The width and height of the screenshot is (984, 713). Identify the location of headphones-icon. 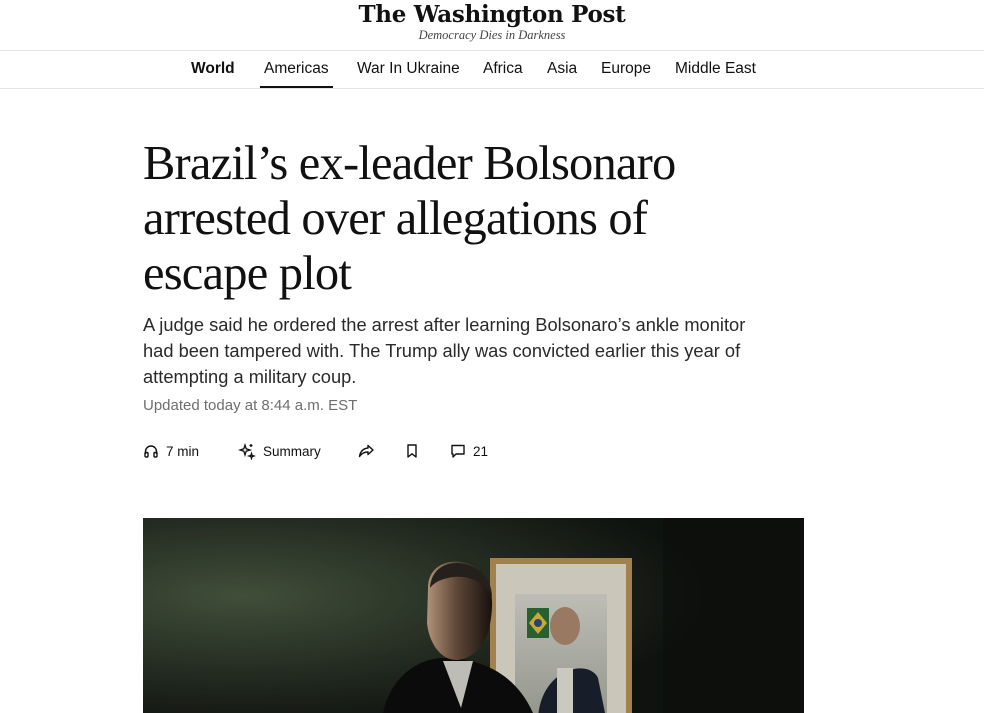
(151, 451).